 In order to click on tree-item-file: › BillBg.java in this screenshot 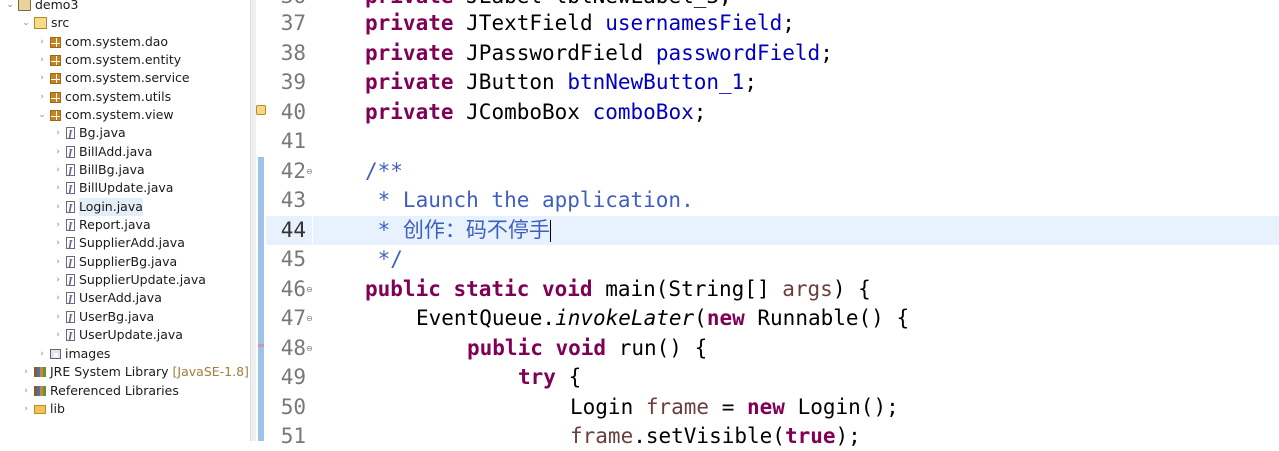, I will do `click(98, 171)`.